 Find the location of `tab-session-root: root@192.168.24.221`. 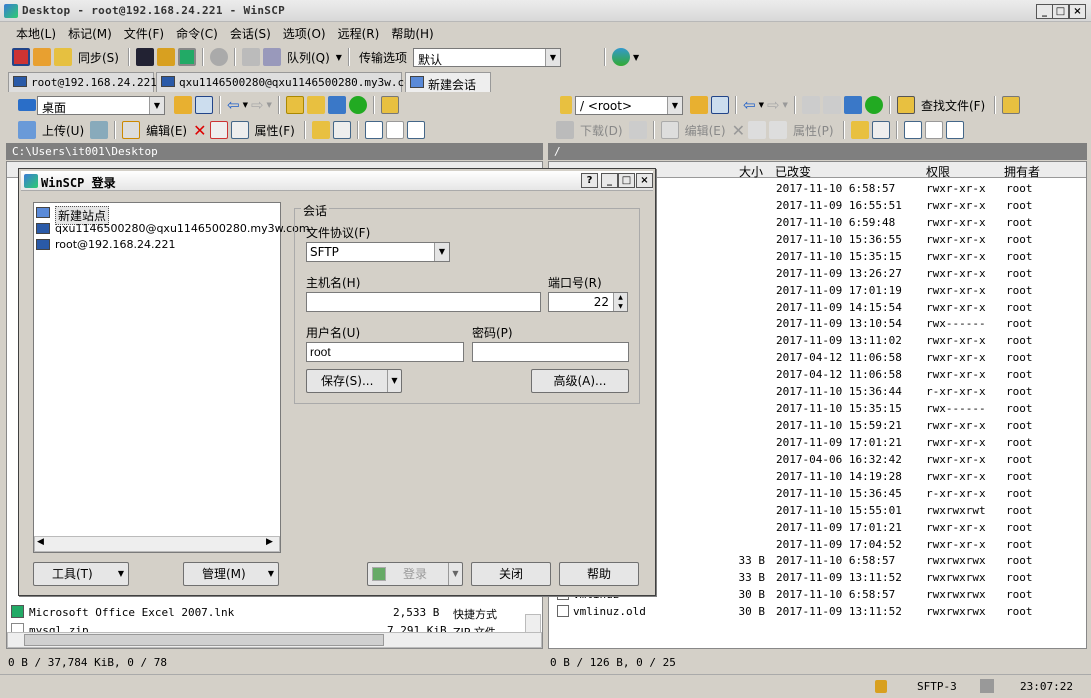

tab-session-root: root@192.168.24.221 is located at coordinates (82, 82).